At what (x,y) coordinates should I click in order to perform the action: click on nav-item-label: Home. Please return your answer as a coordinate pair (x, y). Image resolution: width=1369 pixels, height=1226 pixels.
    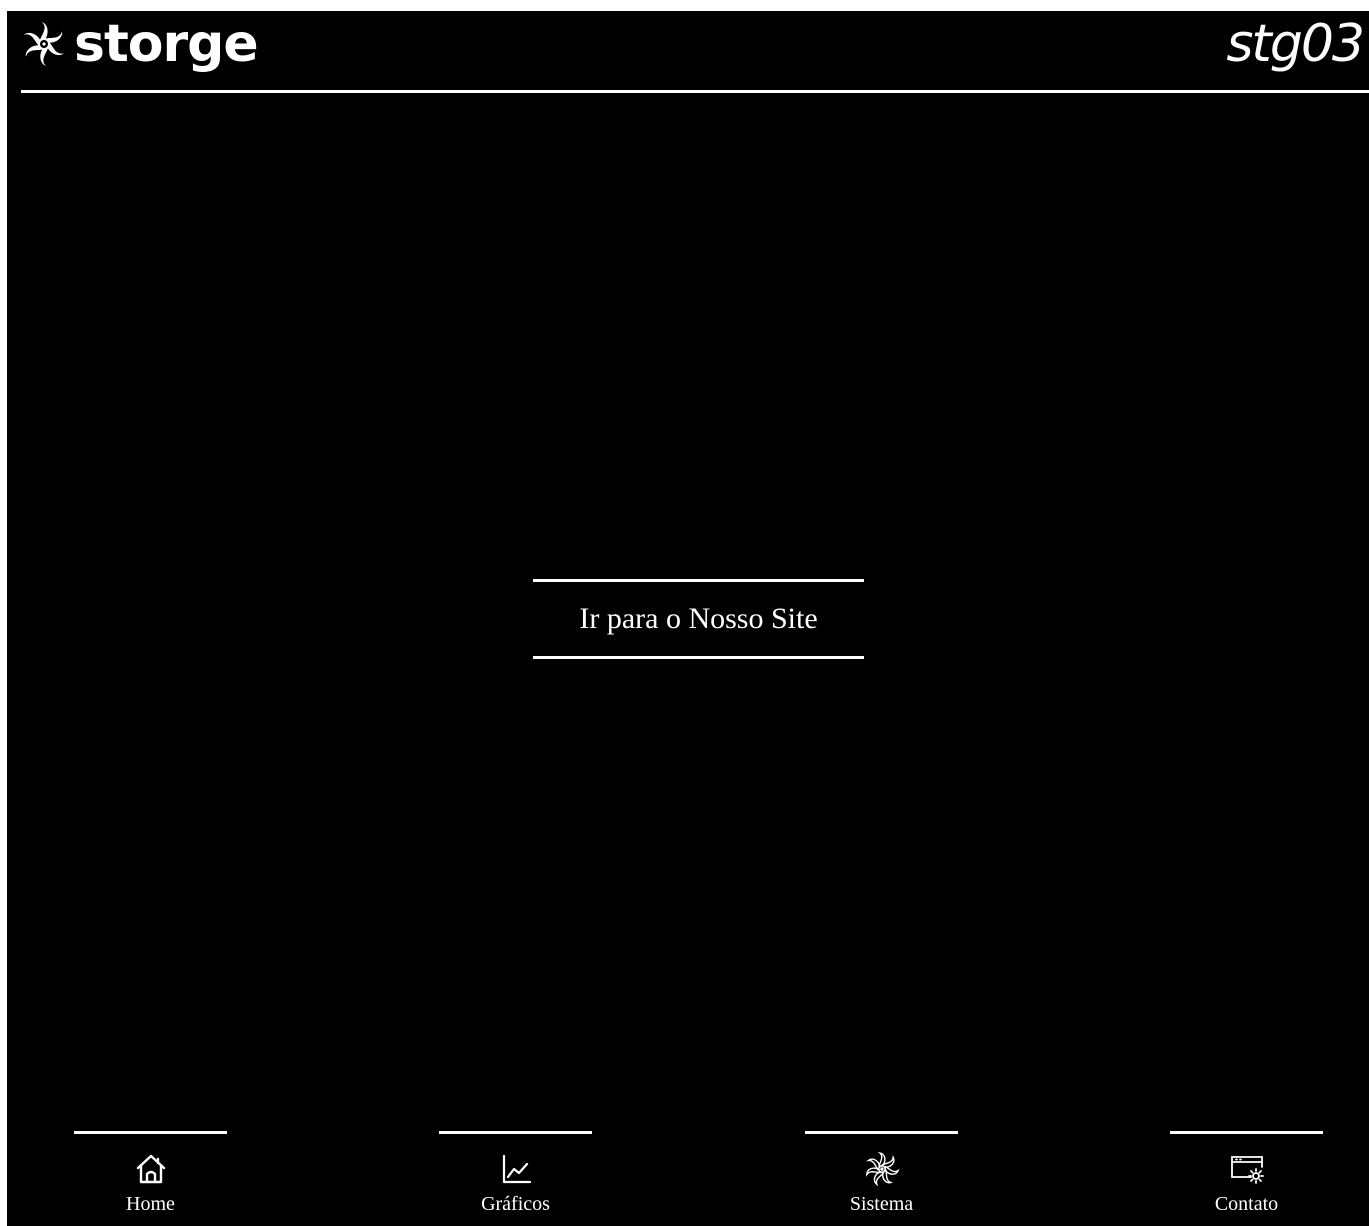
    Looking at the image, I should click on (150, 1204).